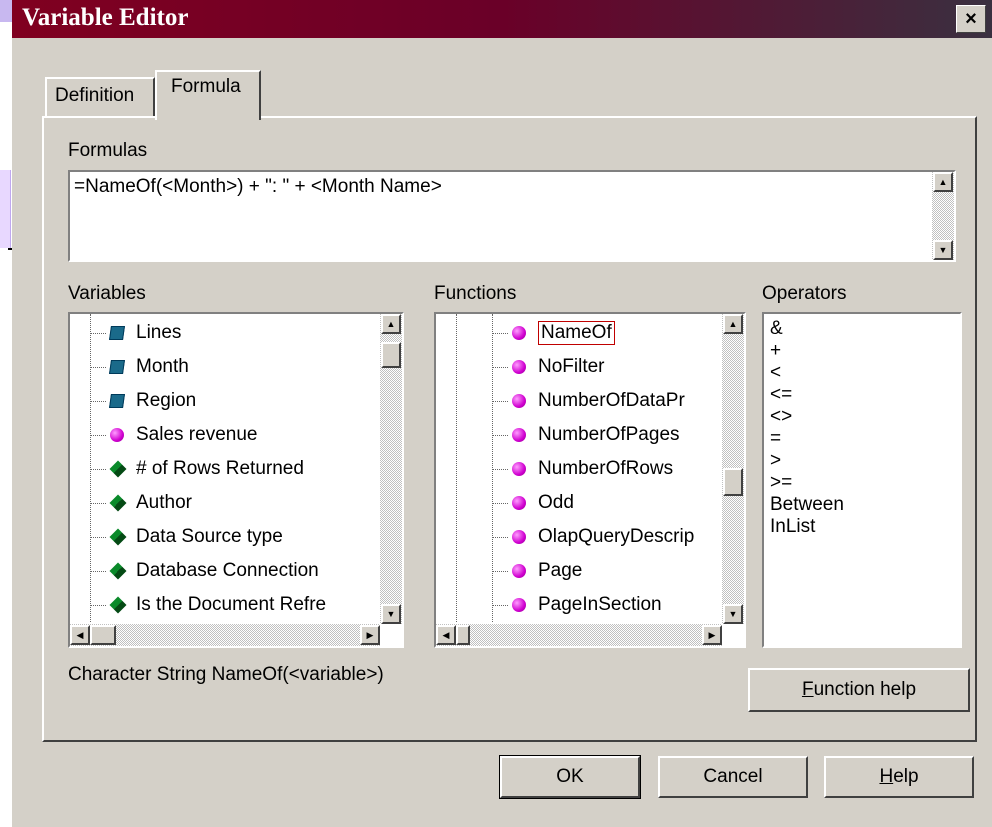 The width and height of the screenshot is (992, 827). I want to click on button-label: OK, so click(570, 776).